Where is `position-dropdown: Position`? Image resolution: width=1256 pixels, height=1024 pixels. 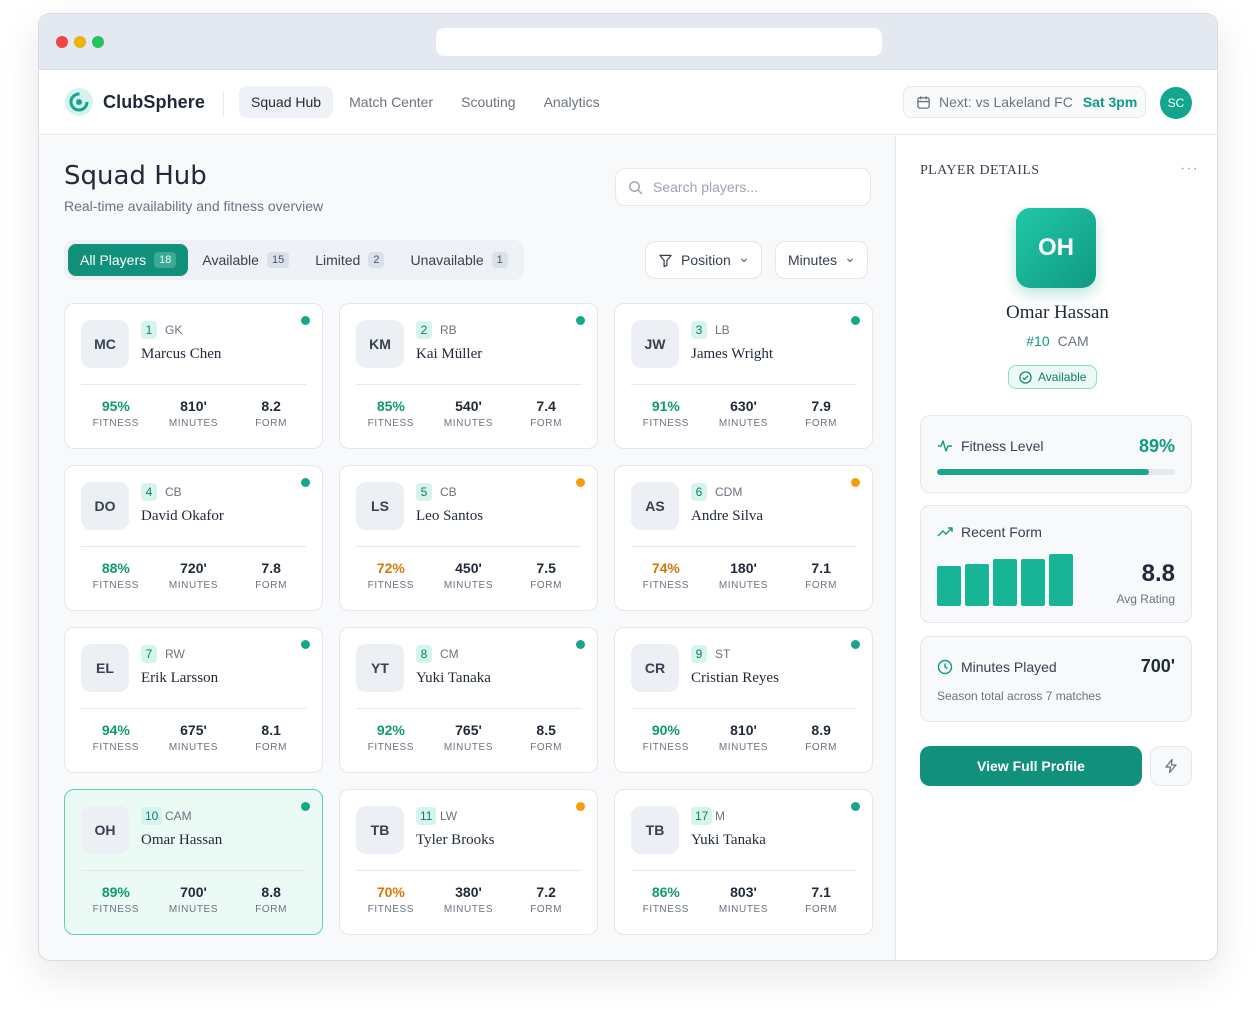
position-dropdown: Position is located at coordinates (703, 260).